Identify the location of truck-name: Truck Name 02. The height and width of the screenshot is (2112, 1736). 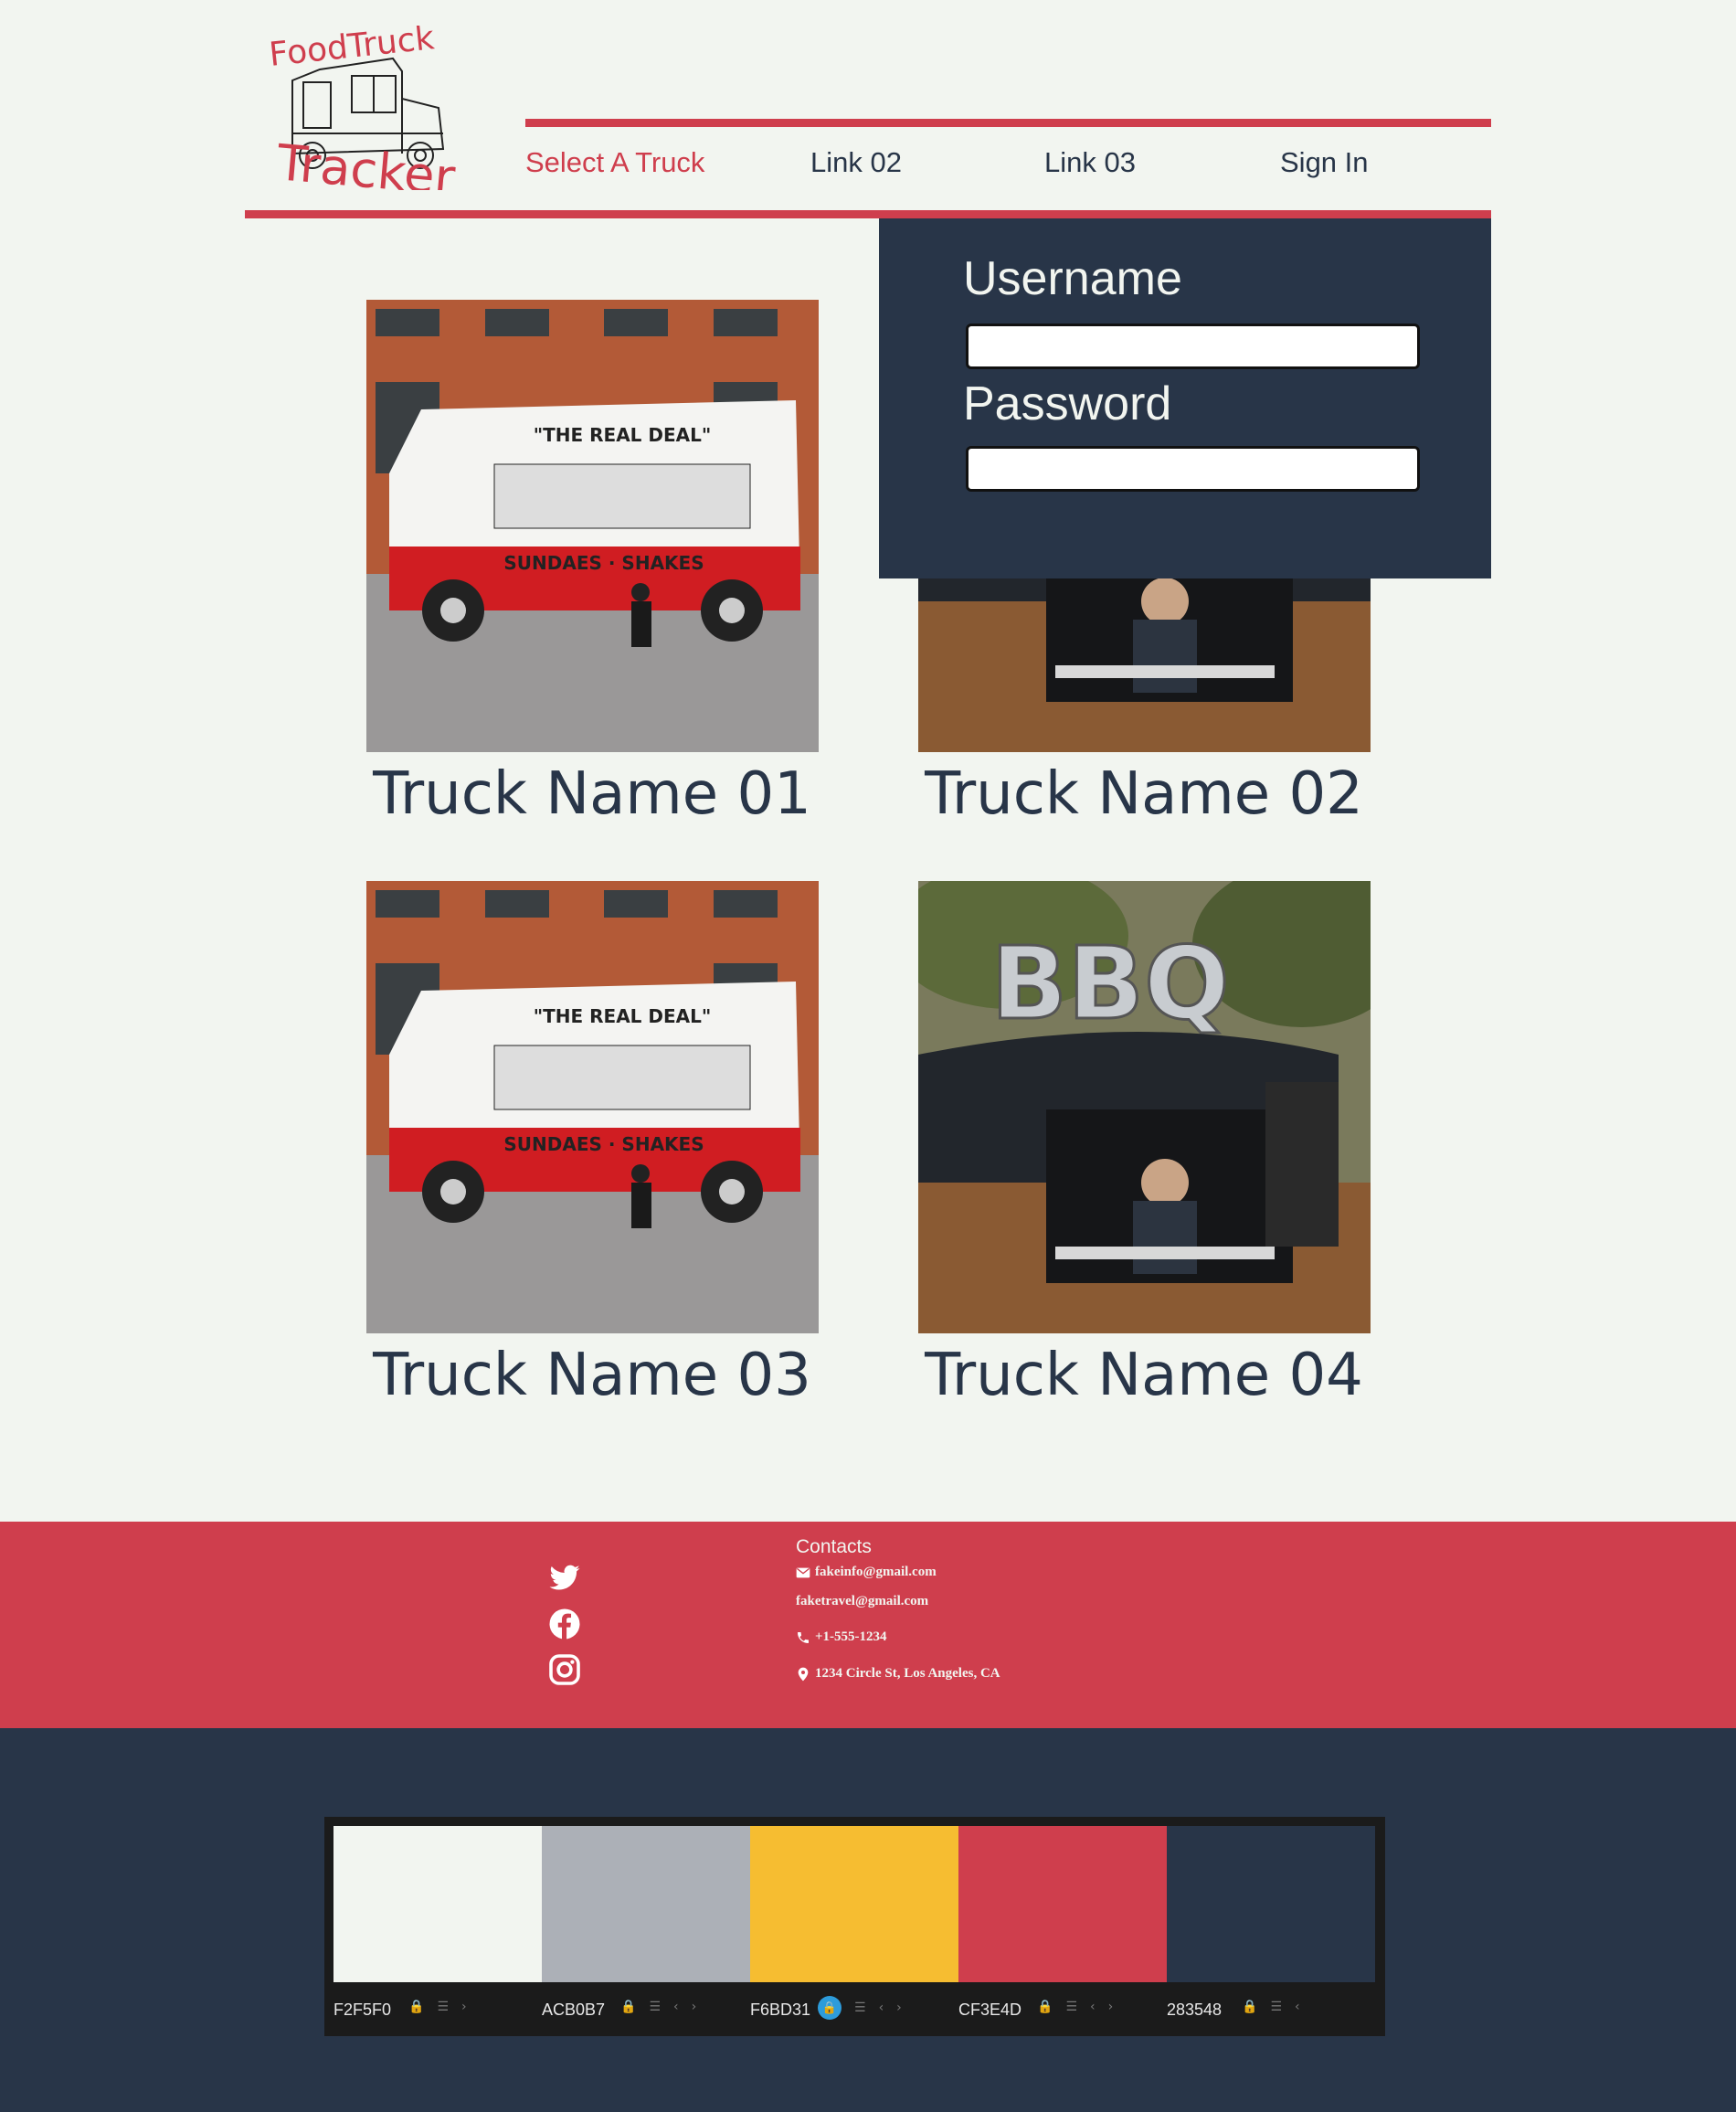
(1144, 794).